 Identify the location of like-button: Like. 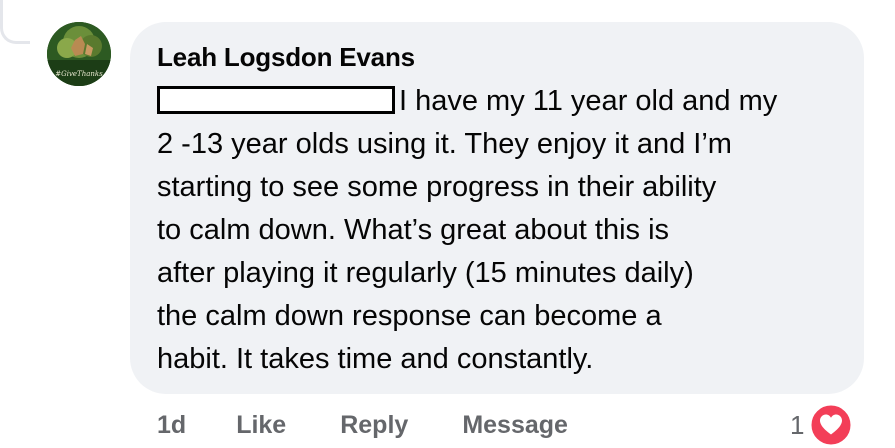
(261, 425).